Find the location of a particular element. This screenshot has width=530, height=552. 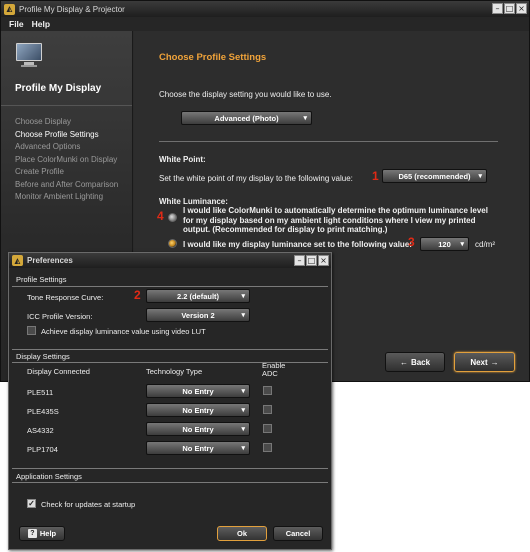

menu-file: File is located at coordinates (16, 24).